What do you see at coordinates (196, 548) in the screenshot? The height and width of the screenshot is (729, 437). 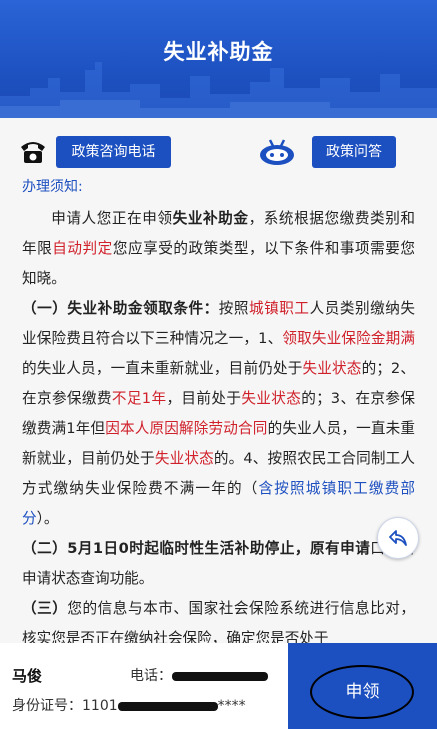 I see `text-span-bold: （二）5月1日0时起临时性生活补助停止，原有申请` at bounding box center [196, 548].